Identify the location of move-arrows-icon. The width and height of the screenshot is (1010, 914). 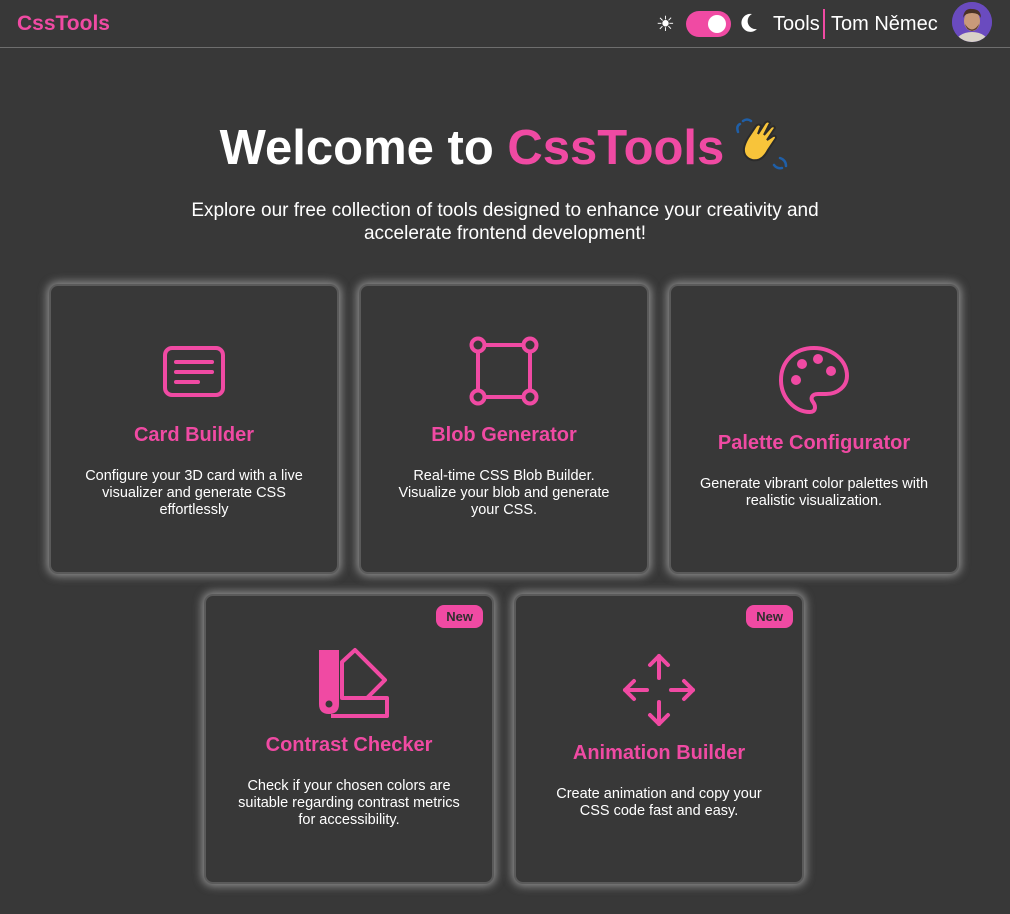
(659, 690).